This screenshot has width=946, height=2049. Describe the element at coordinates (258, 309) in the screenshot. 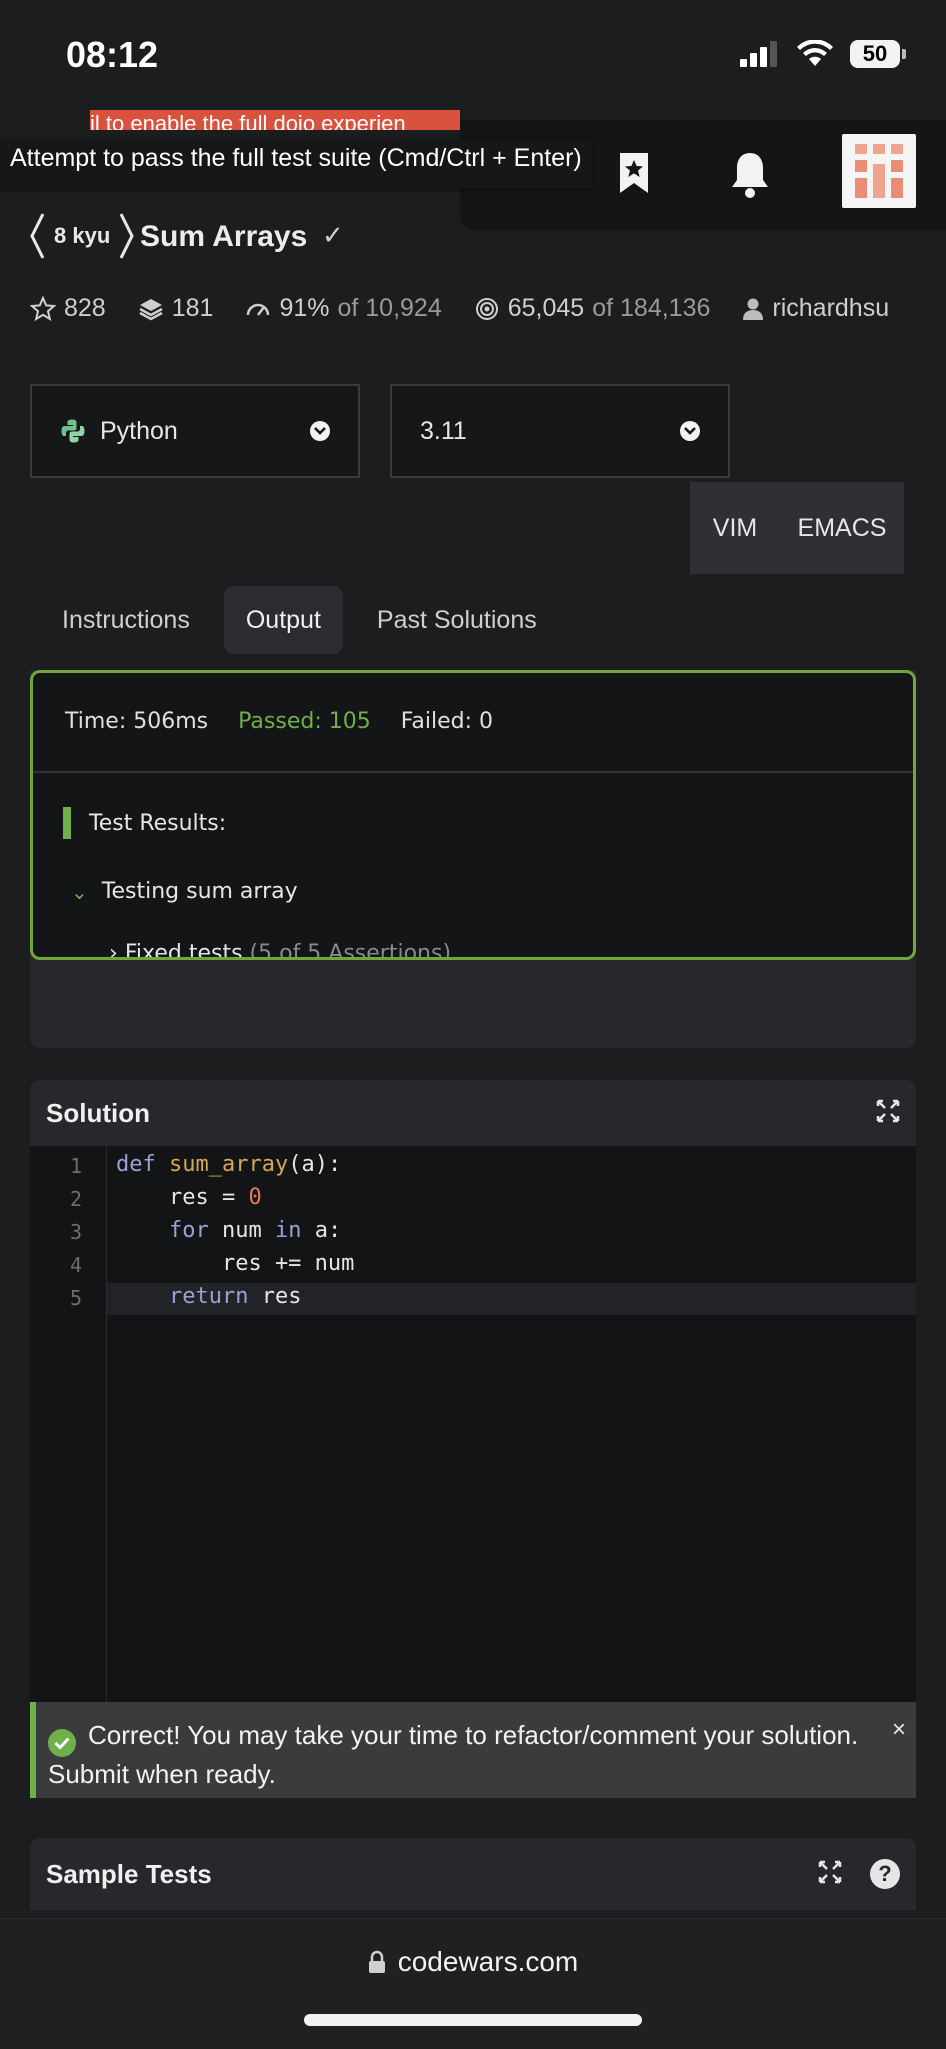

I see `gauge-icon` at that location.